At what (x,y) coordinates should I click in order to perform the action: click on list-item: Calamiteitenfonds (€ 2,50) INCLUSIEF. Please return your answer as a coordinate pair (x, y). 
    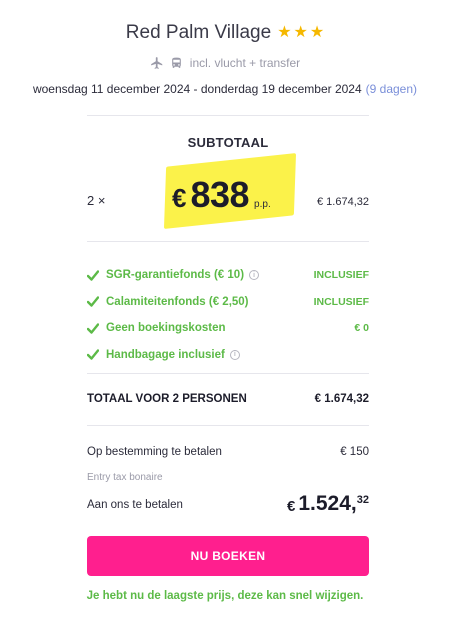
    Looking at the image, I should click on (228, 302).